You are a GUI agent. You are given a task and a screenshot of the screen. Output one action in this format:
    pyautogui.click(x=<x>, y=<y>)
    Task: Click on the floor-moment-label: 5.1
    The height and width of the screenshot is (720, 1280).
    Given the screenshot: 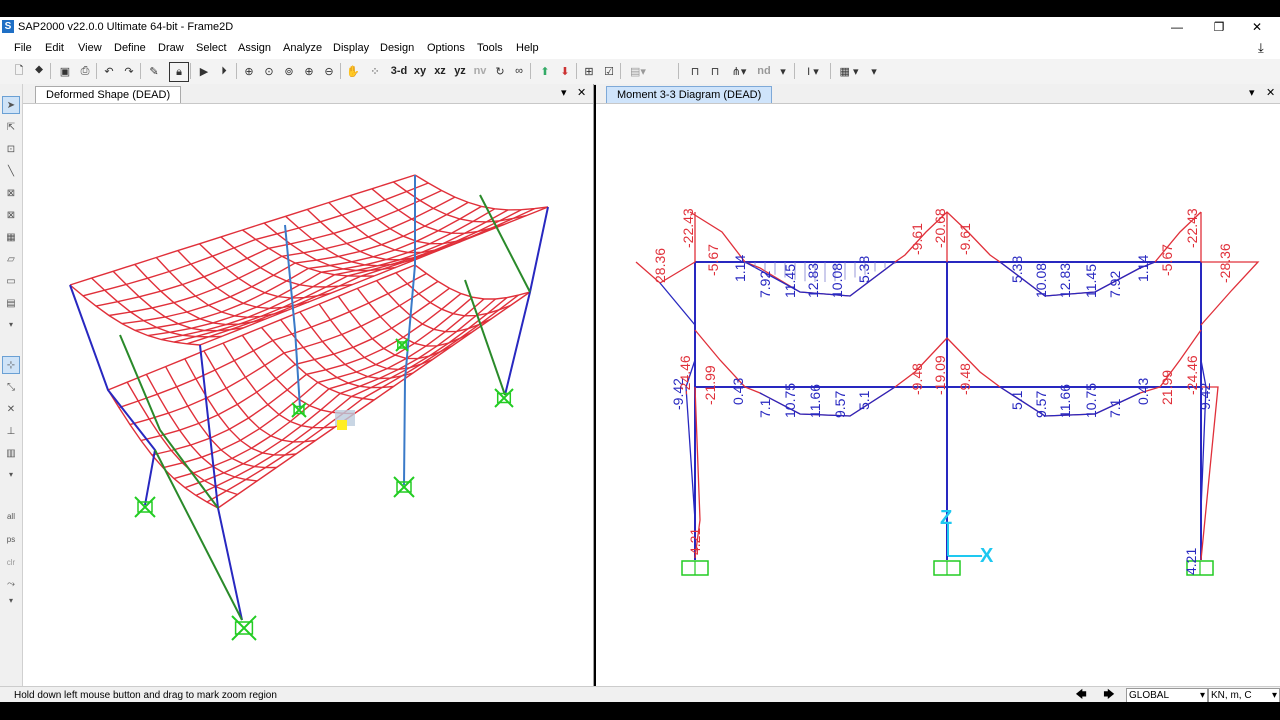 What is the action you would take?
    pyautogui.click(x=864, y=400)
    